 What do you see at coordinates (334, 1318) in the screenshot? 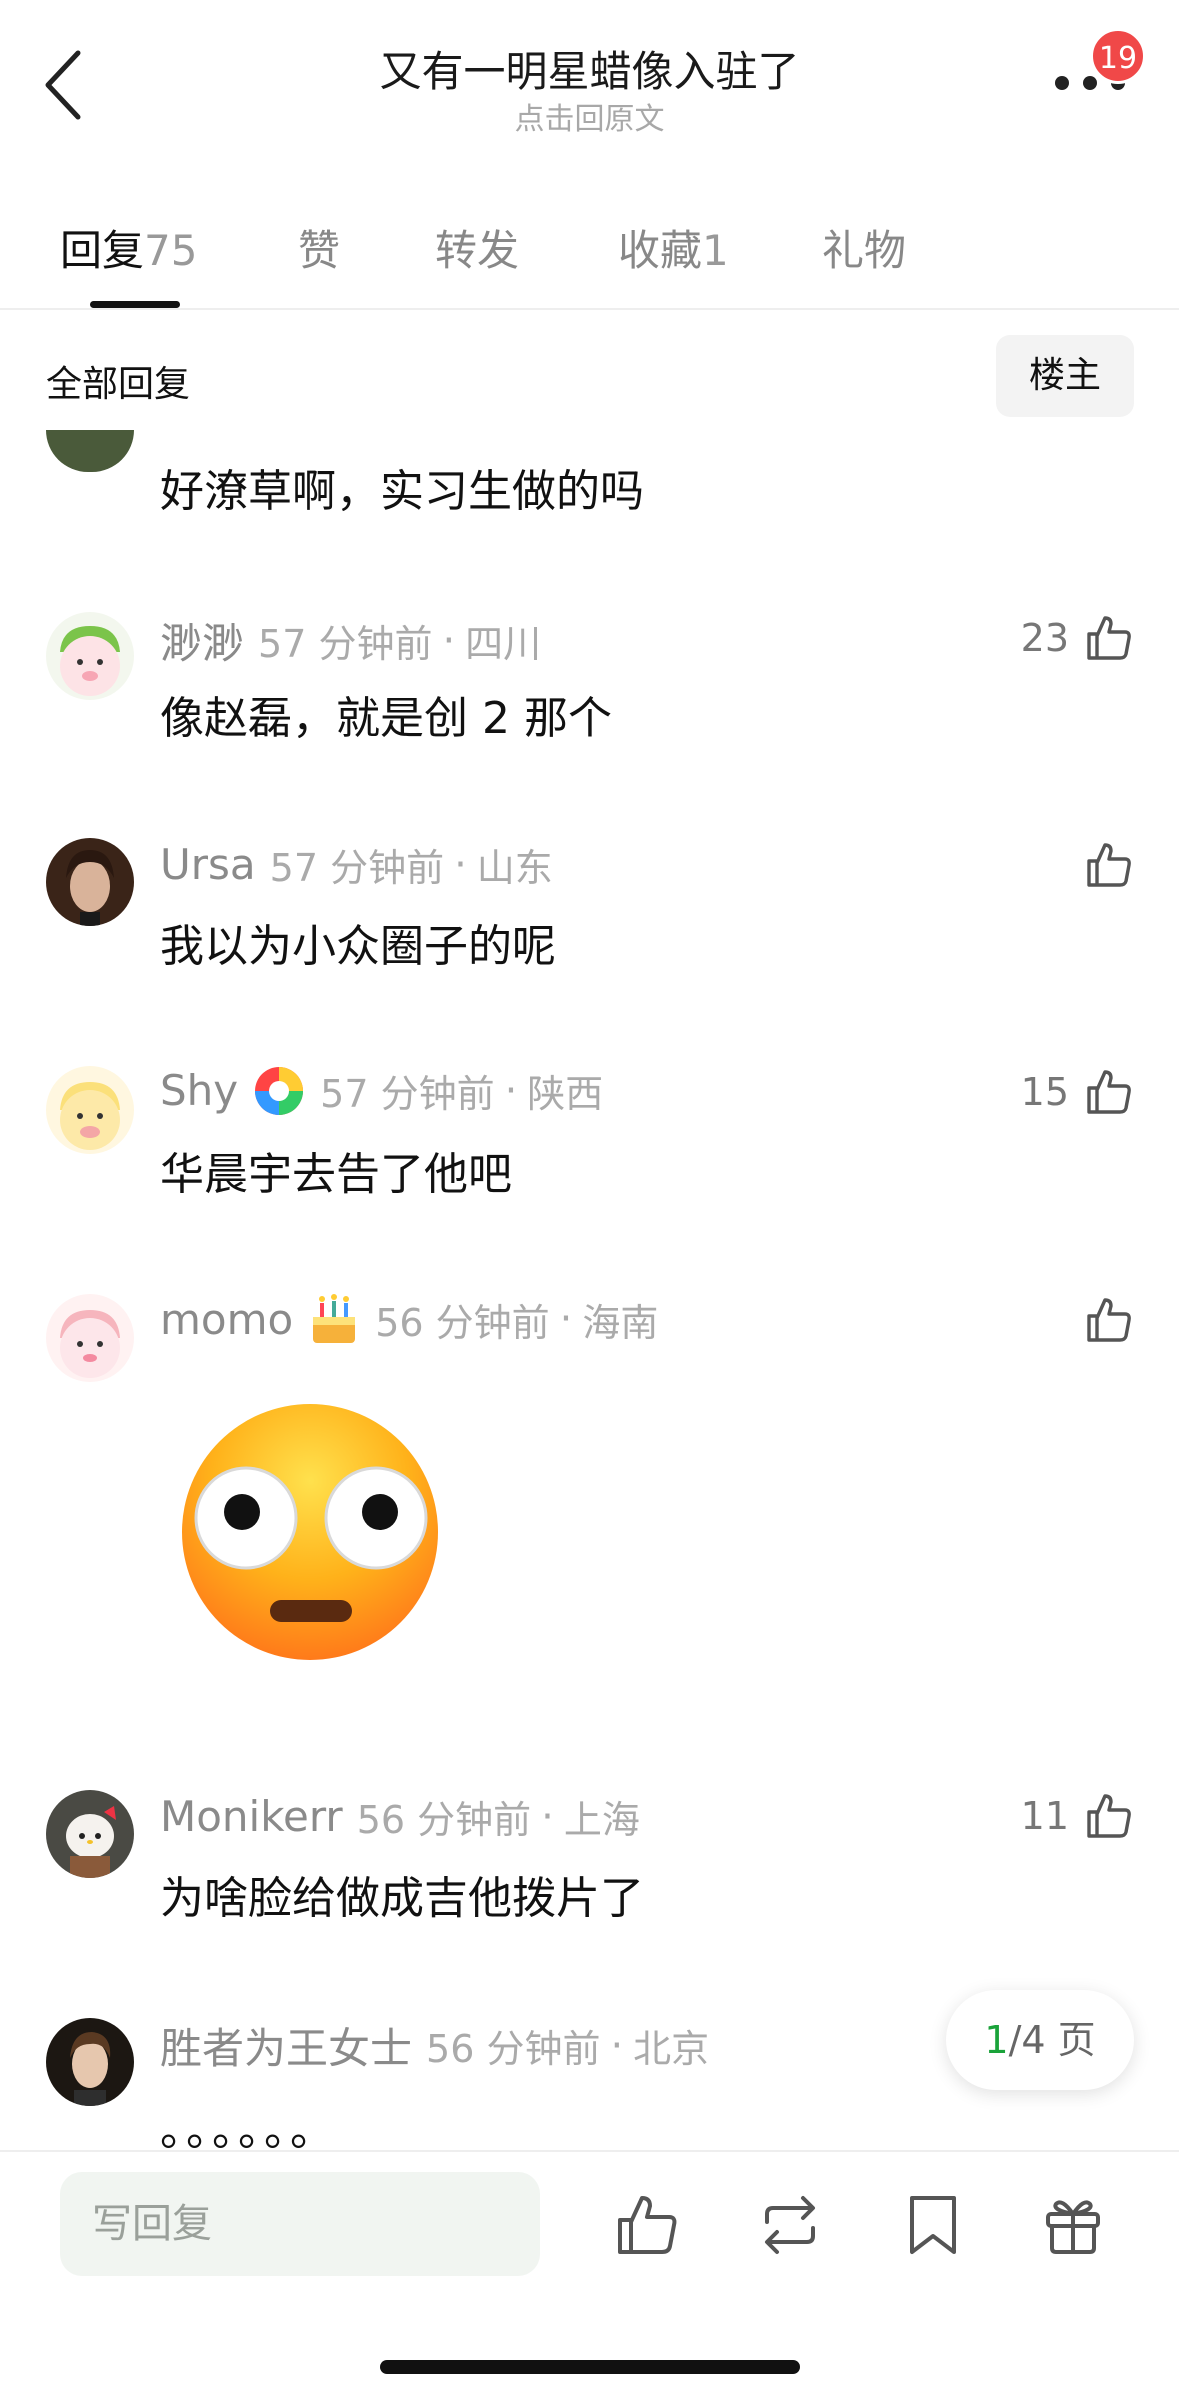
I see `birthday-cake-icon` at bounding box center [334, 1318].